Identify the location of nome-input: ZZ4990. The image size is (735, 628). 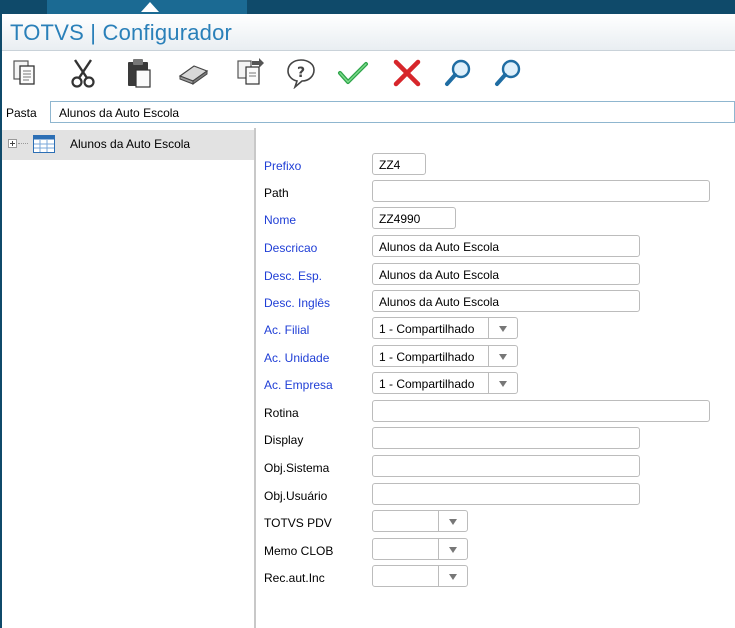
(414, 218).